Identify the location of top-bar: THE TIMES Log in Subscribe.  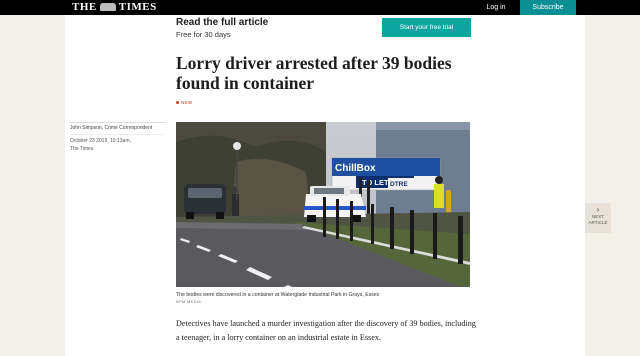
(320, 7).